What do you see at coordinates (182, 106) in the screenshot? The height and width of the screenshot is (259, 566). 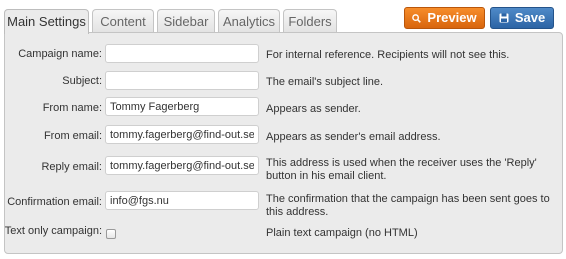 I see `from-name-input` at bounding box center [182, 106].